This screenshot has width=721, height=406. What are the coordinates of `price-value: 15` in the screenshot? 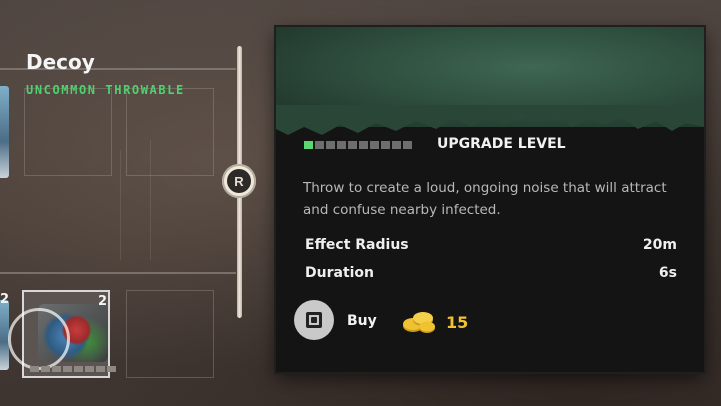 It's located at (457, 322).